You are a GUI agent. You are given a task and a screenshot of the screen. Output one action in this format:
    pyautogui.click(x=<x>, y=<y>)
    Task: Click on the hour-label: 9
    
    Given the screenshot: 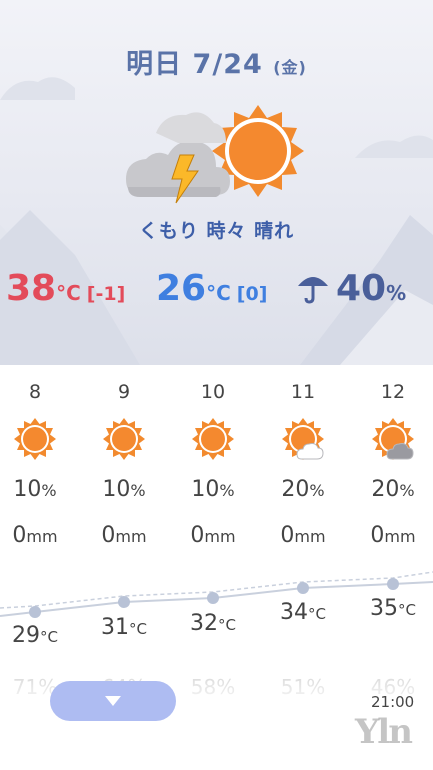 What is the action you would take?
    pyautogui.click(x=124, y=392)
    